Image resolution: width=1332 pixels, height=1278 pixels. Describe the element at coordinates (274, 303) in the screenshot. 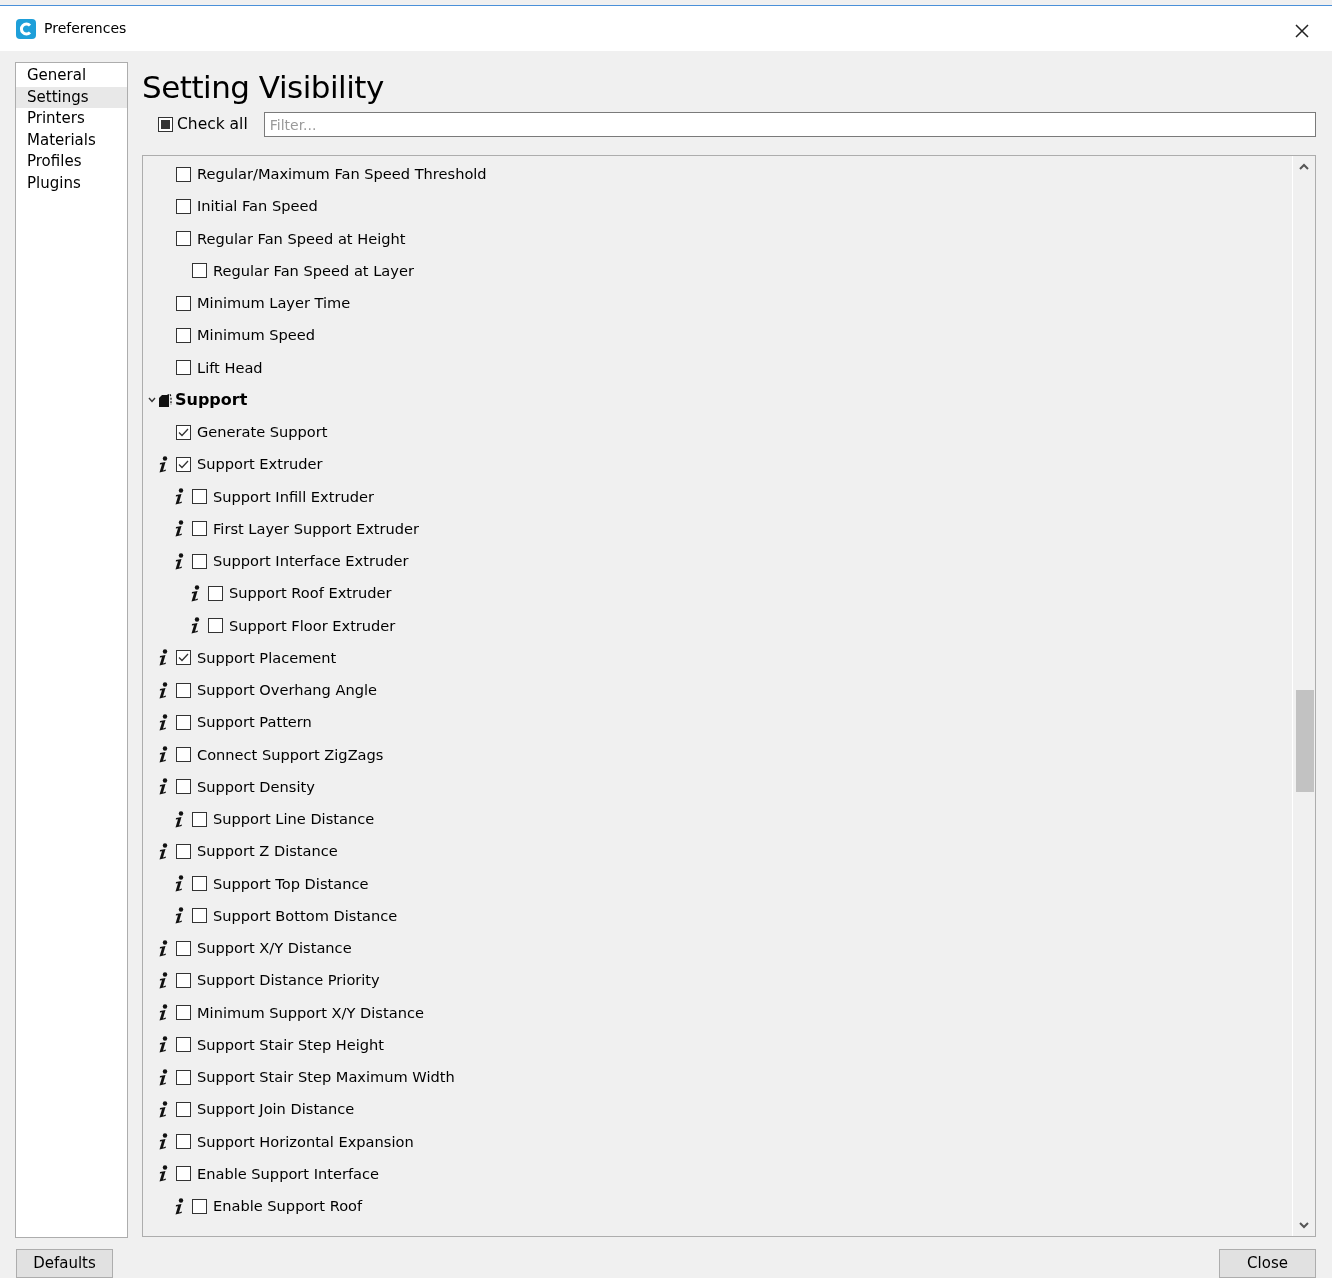

I see `setting-label: Minimum Layer Time` at that location.